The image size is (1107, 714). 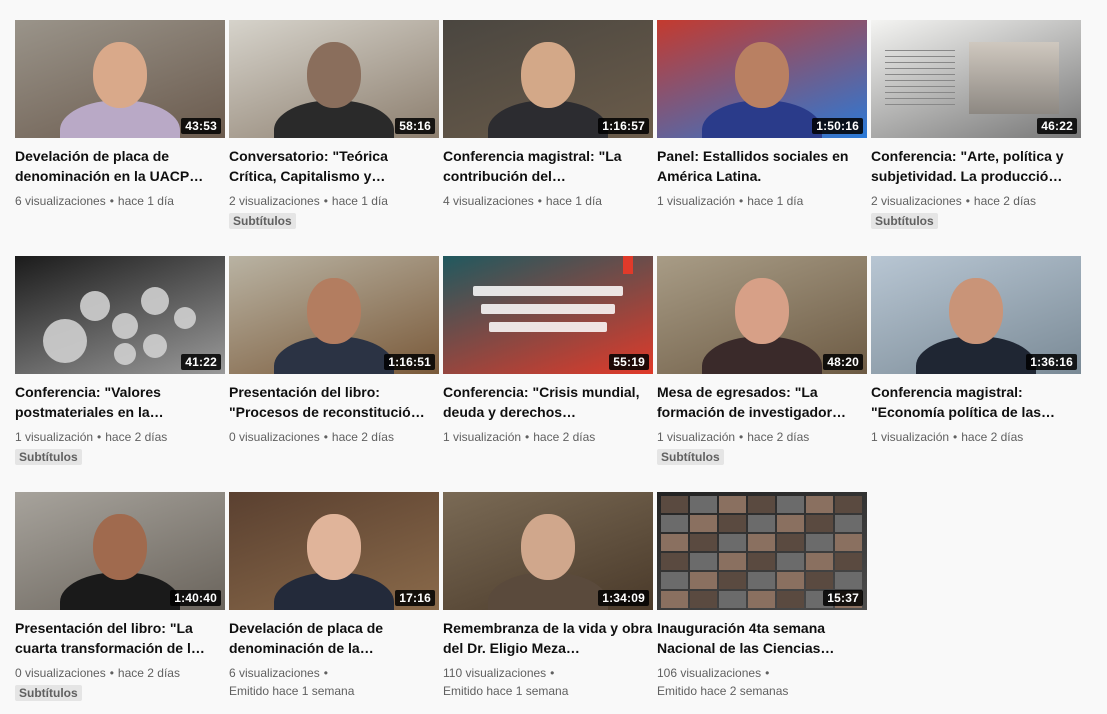 I want to click on video-thumbnail: 48:20, so click(x=762, y=315).